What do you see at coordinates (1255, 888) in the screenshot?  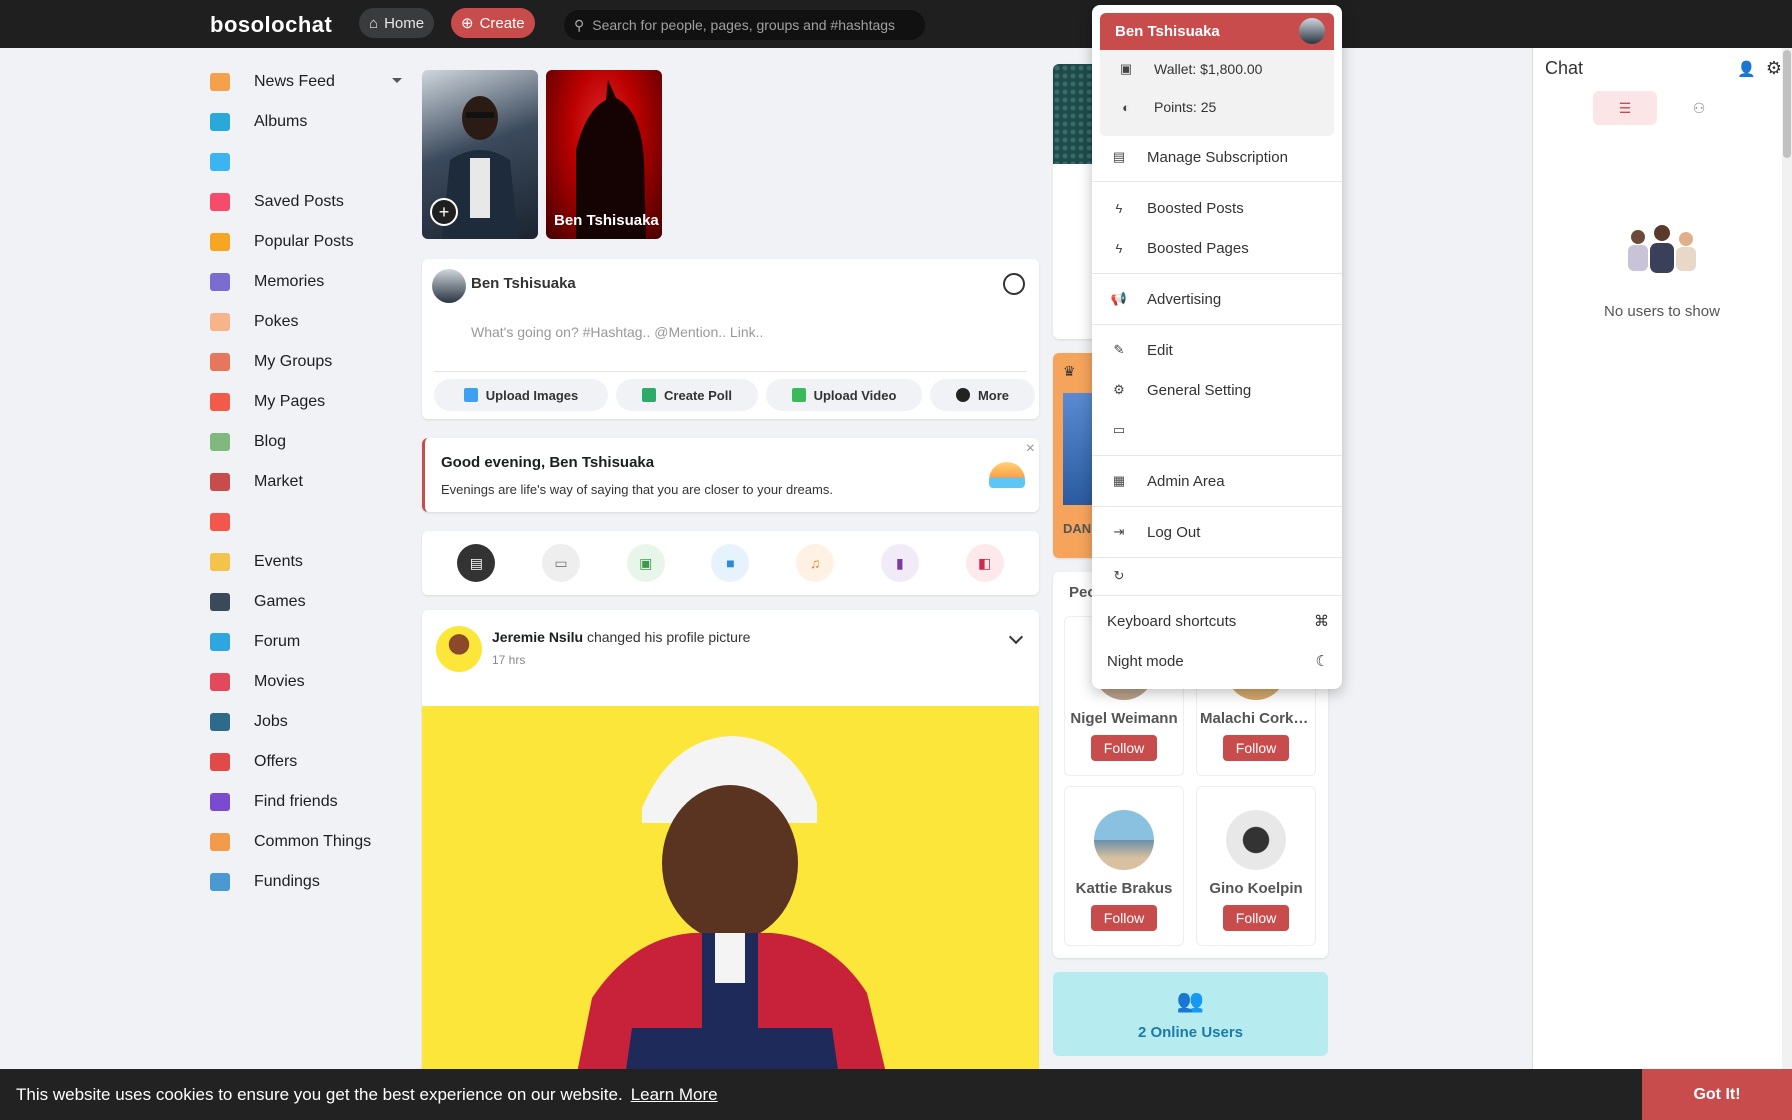 I see `person-name: Gino Koelpin` at bounding box center [1255, 888].